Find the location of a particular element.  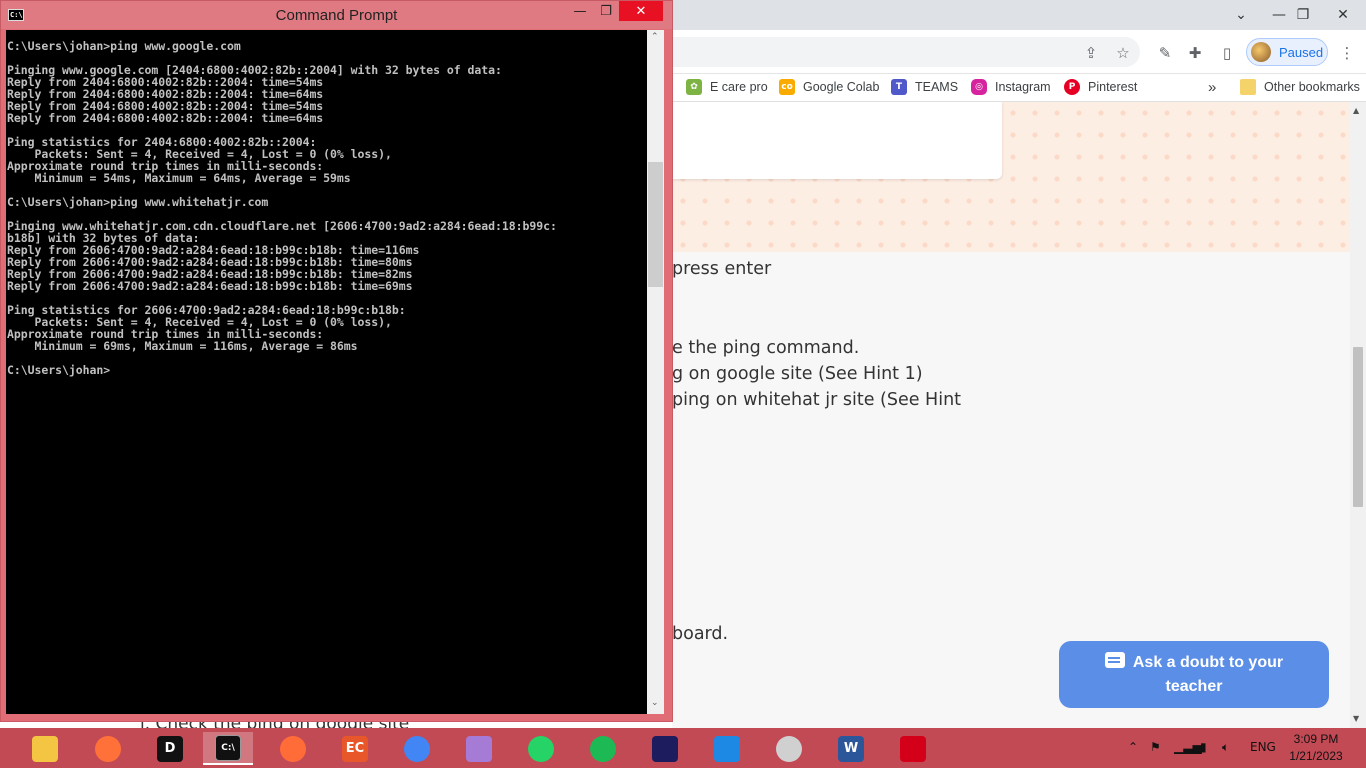

instagram-icon: ◎ is located at coordinates (979, 87).